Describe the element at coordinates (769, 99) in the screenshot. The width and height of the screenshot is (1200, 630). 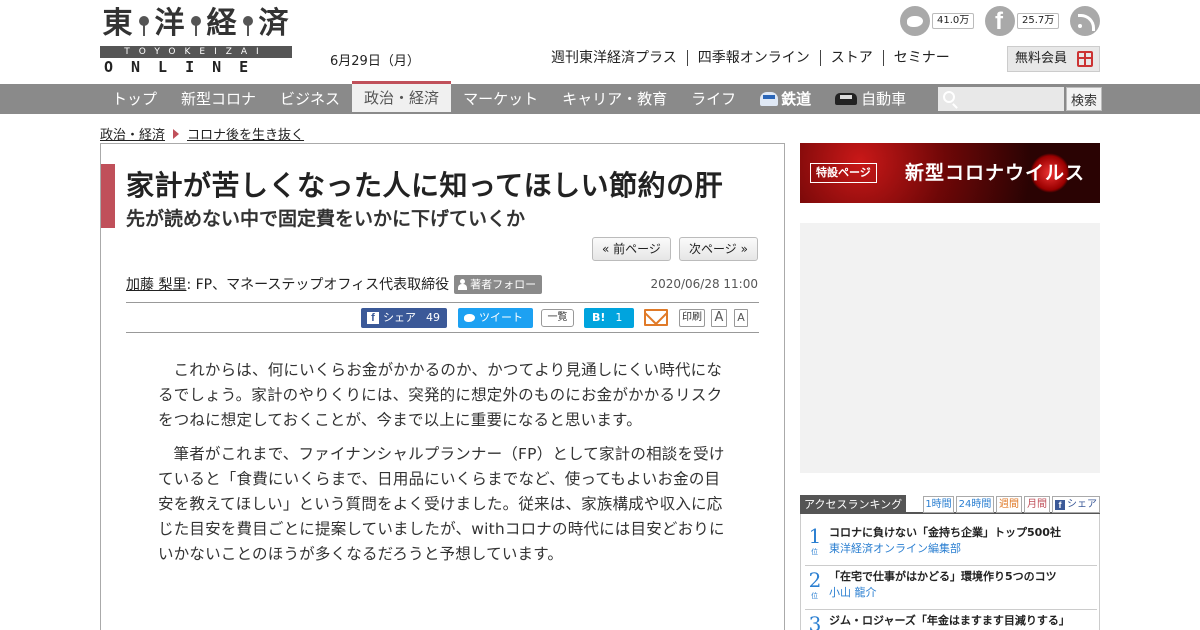
I see `train-icon` at that location.